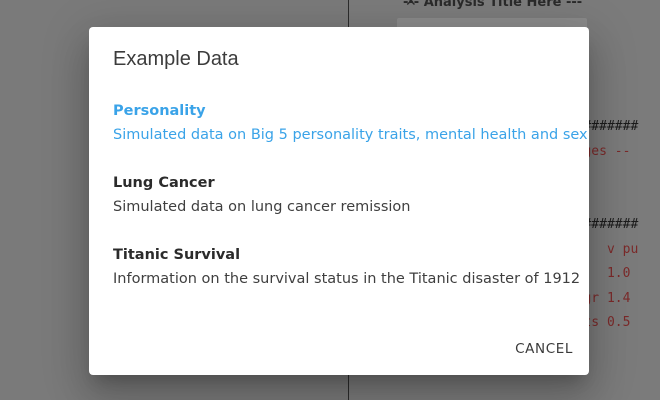 This screenshot has width=660, height=400. I want to click on dataset-name: Titanic Survival, so click(177, 255).